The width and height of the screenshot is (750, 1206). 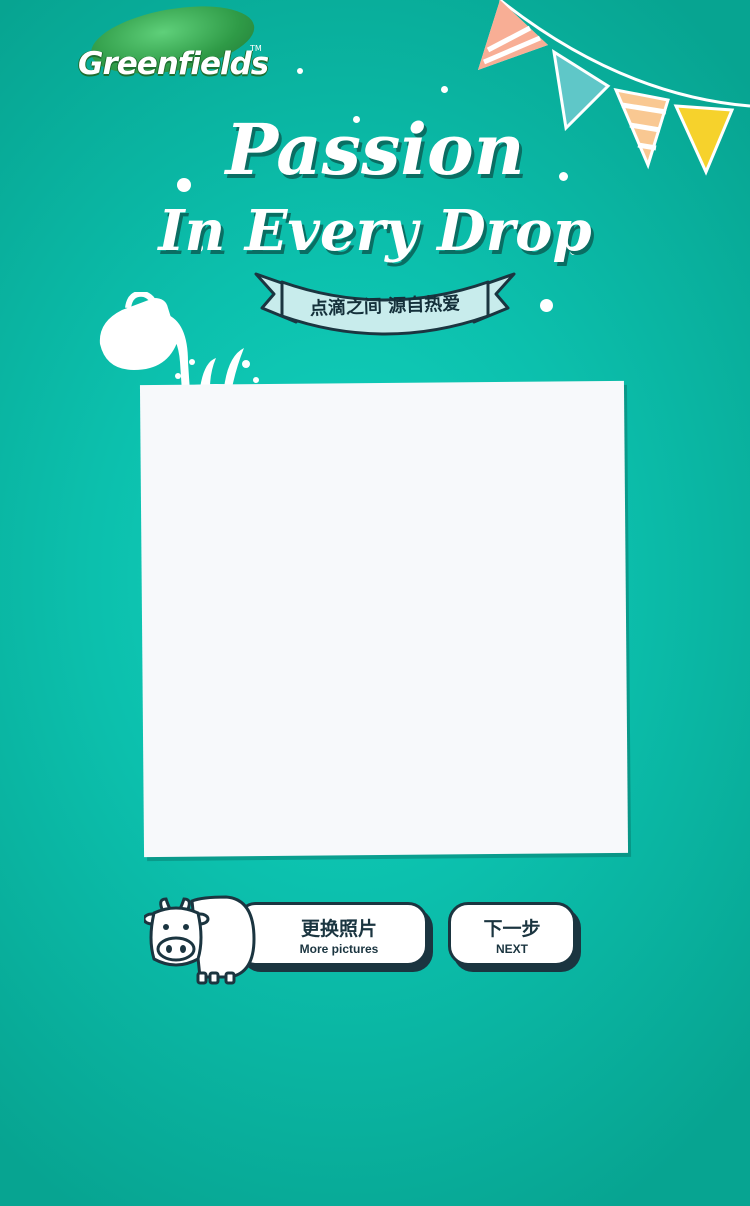 What do you see at coordinates (385, 306) in the screenshot?
I see `slogan-ribbon: 点滴之间 源自热爱` at bounding box center [385, 306].